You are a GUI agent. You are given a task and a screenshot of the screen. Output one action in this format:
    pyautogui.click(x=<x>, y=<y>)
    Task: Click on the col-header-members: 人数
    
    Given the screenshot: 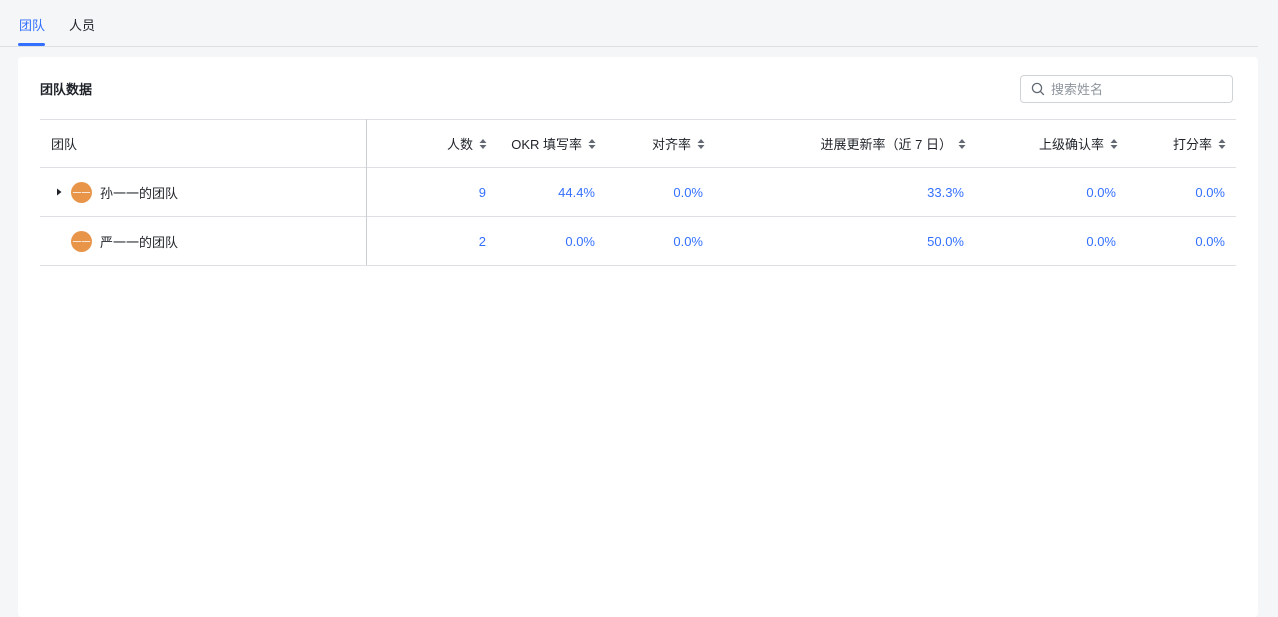 What is the action you would take?
    pyautogui.click(x=448, y=143)
    